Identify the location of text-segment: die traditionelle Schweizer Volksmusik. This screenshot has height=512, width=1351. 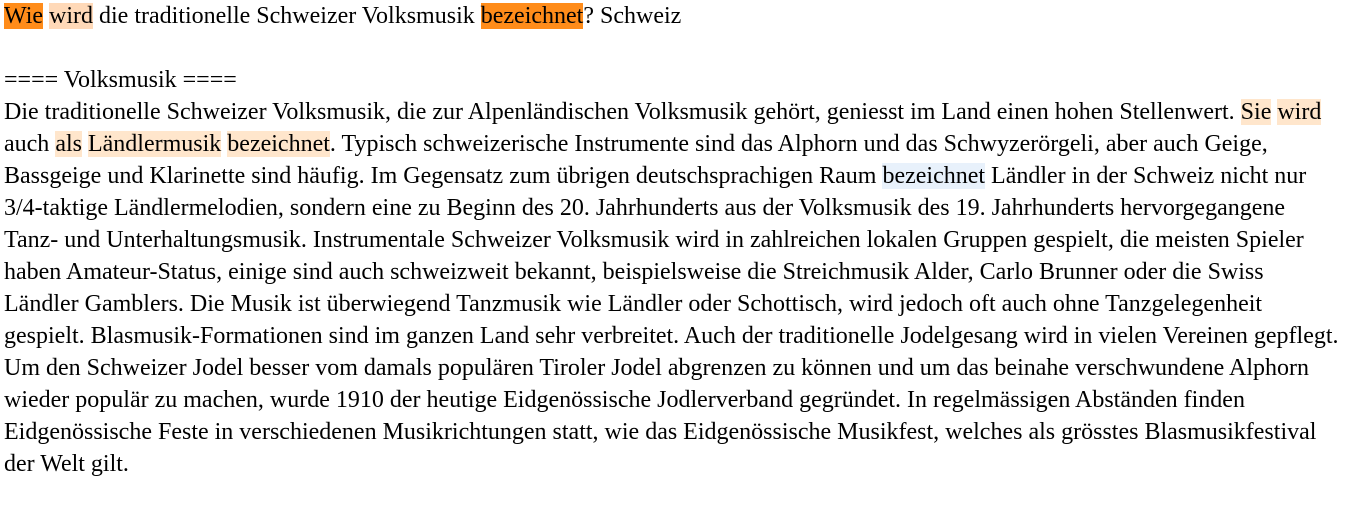
(287, 16).